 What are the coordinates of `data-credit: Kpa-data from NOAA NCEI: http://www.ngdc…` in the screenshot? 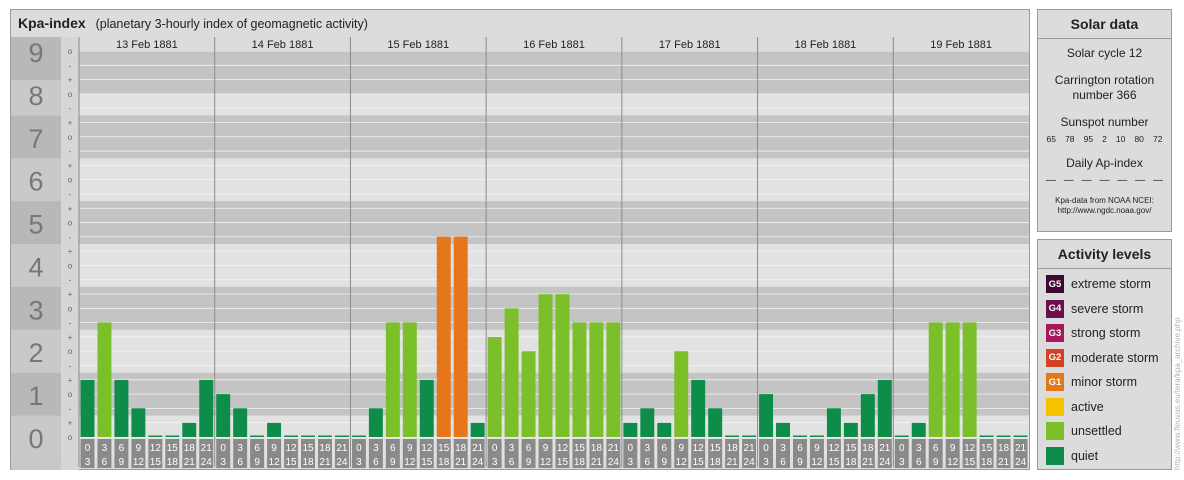 It's located at (1104, 206).